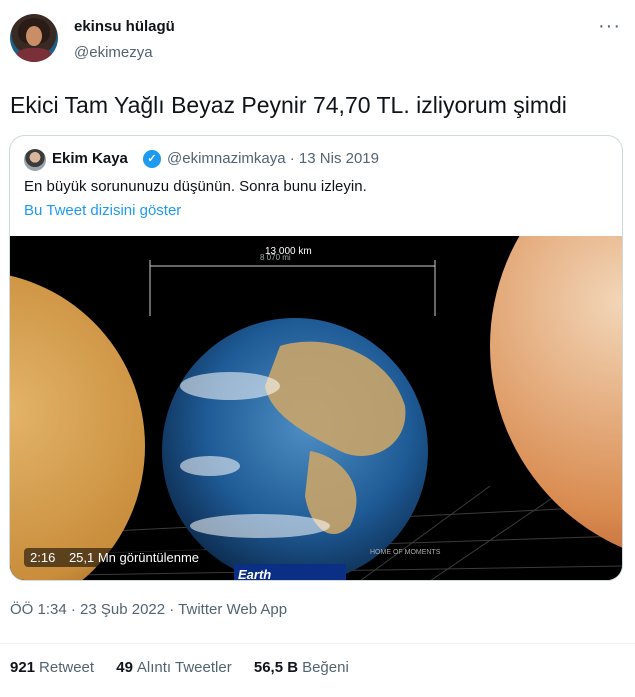 The height and width of the screenshot is (697, 635). What do you see at coordinates (288, 251) in the screenshot?
I see `scale-label: 13 000 km` at bounding box center [288, 251].